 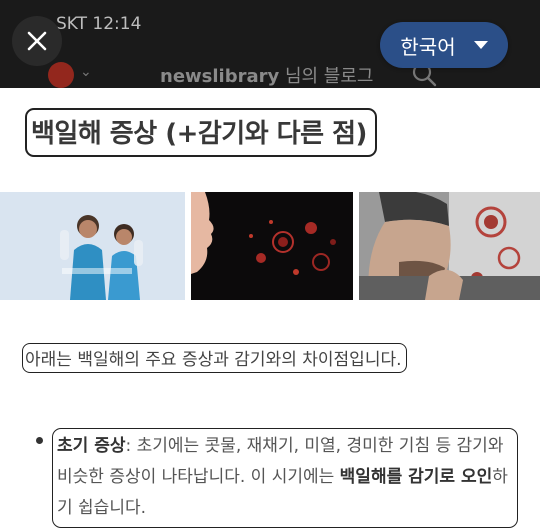 I want to click on close-icon, so click(x=37, y=41).